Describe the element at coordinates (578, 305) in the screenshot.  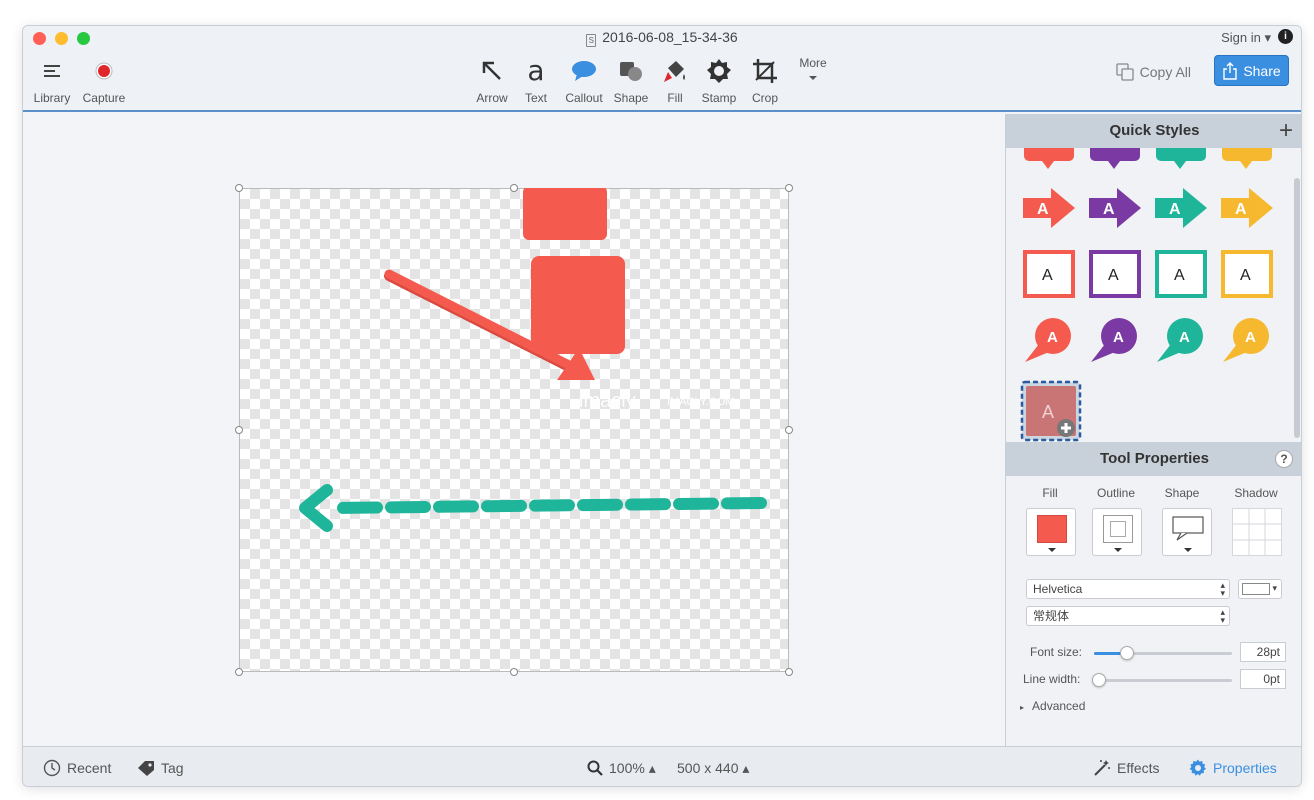
I see `red-rect-main` at that location.